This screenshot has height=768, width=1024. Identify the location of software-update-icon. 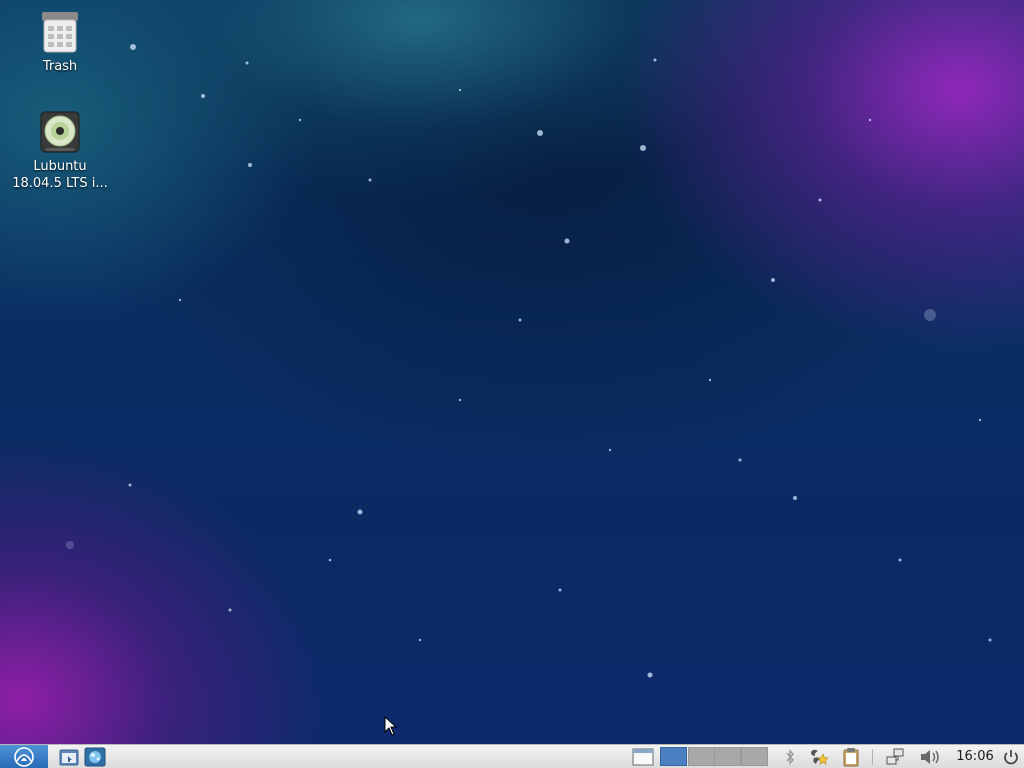
(820, 757).